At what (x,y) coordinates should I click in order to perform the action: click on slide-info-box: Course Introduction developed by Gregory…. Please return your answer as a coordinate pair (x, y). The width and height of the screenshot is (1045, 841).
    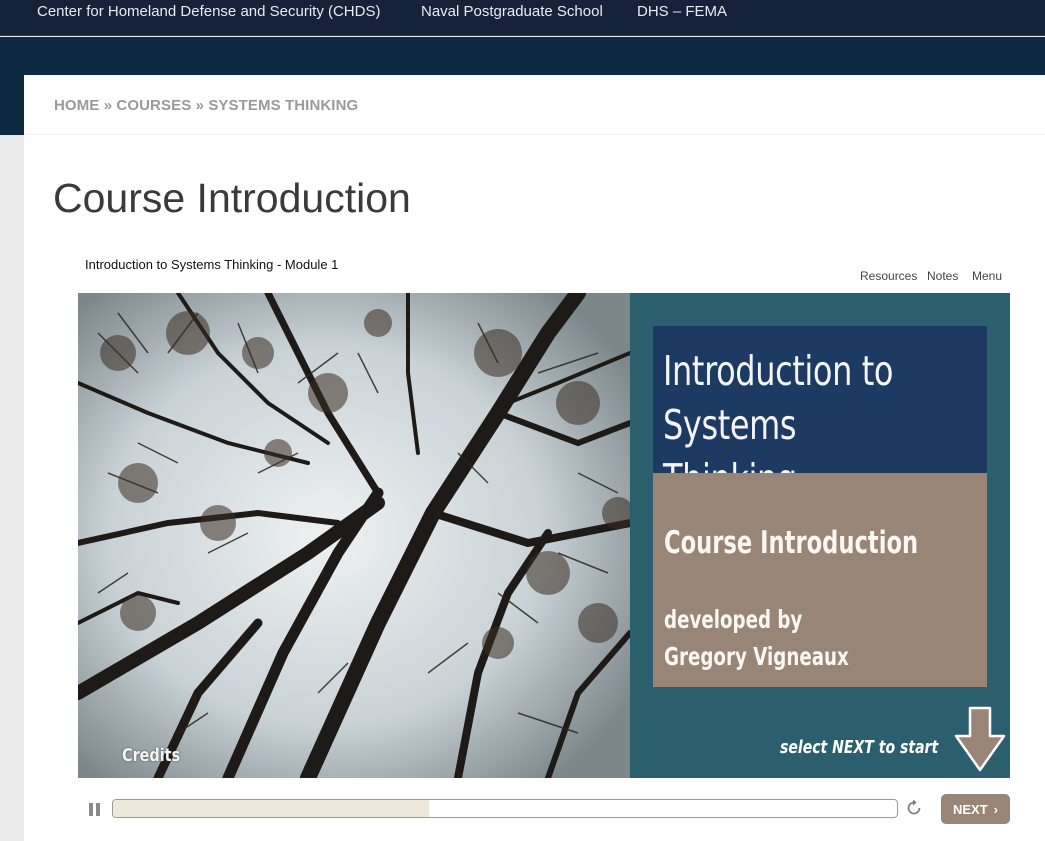
    Looking at the image, I should click on (820, 580).